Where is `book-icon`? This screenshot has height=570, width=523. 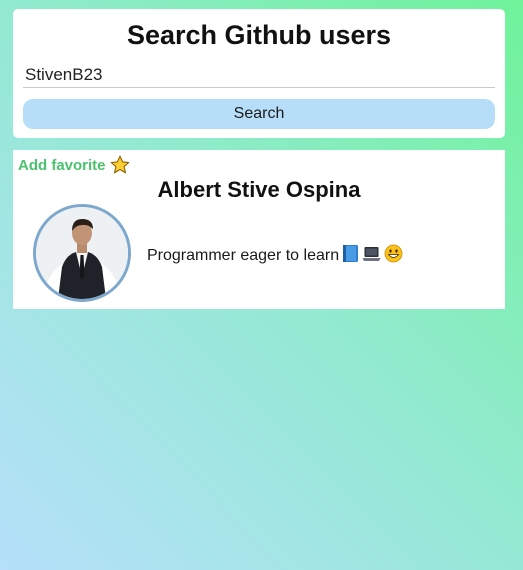 book-icon is located at coordinates (350, 256).